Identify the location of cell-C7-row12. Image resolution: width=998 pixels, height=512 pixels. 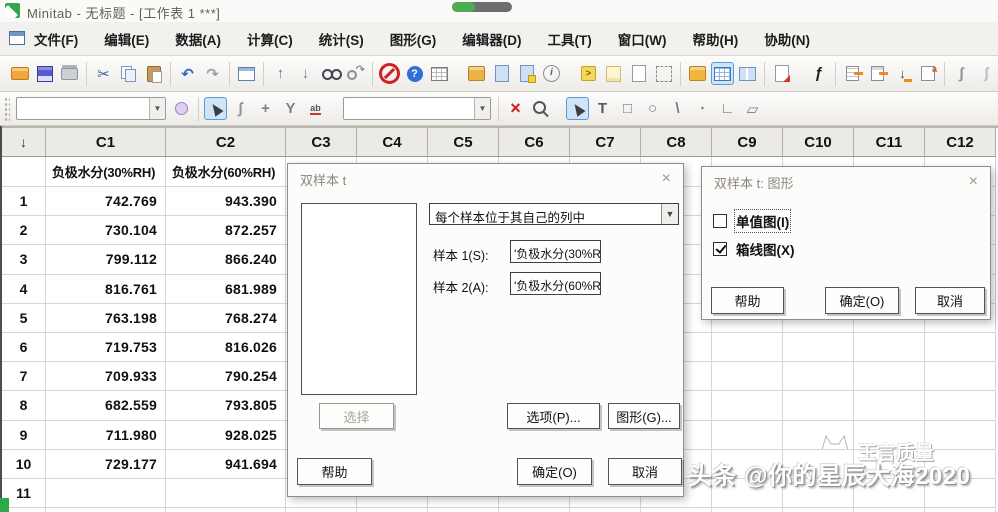
(605, 510).